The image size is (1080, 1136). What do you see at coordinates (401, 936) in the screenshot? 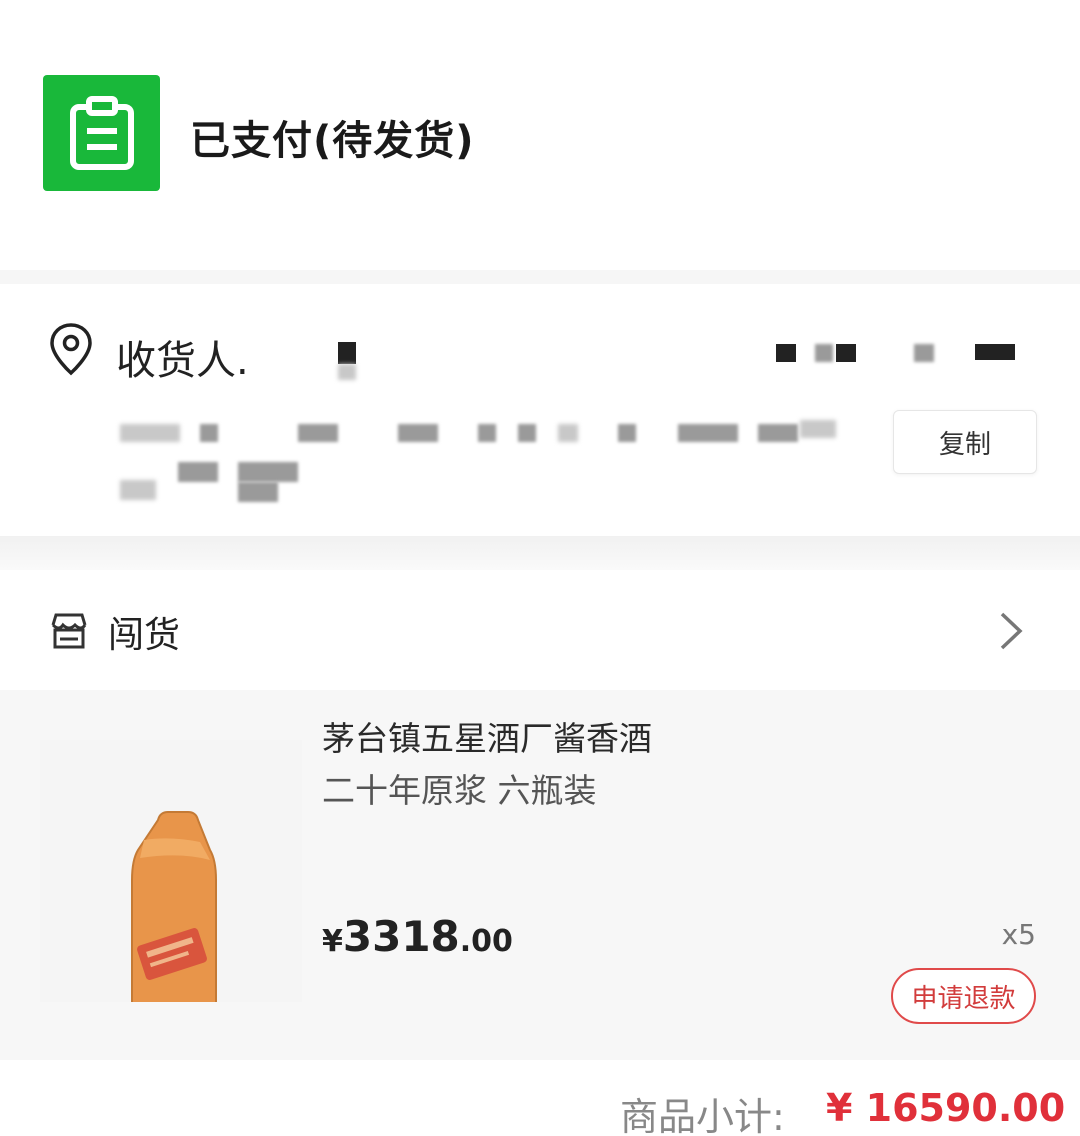
I see `price-integer: 3318` at bounding box center [401, 936].